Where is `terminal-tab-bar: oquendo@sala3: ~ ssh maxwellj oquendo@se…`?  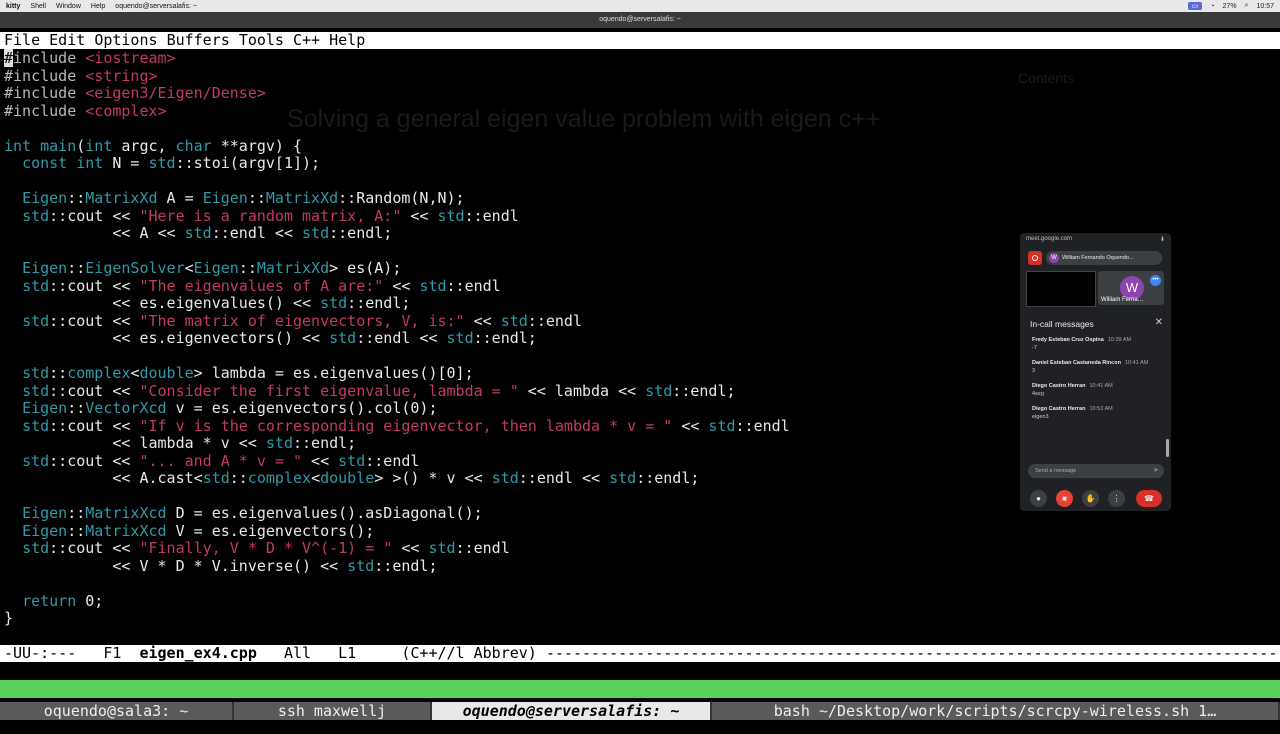
terminal-tab-bar: oquendo@sala3: ~ ssh maxwellj oquendo@se… is located at coordinates (640, 711).